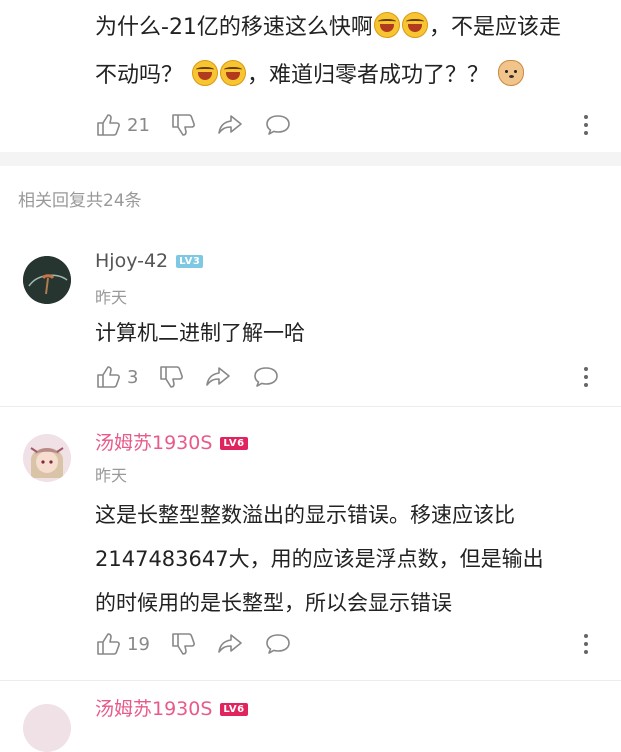 The image size is (621, 752). I want to click on like-count: 19, so click(138, 644).